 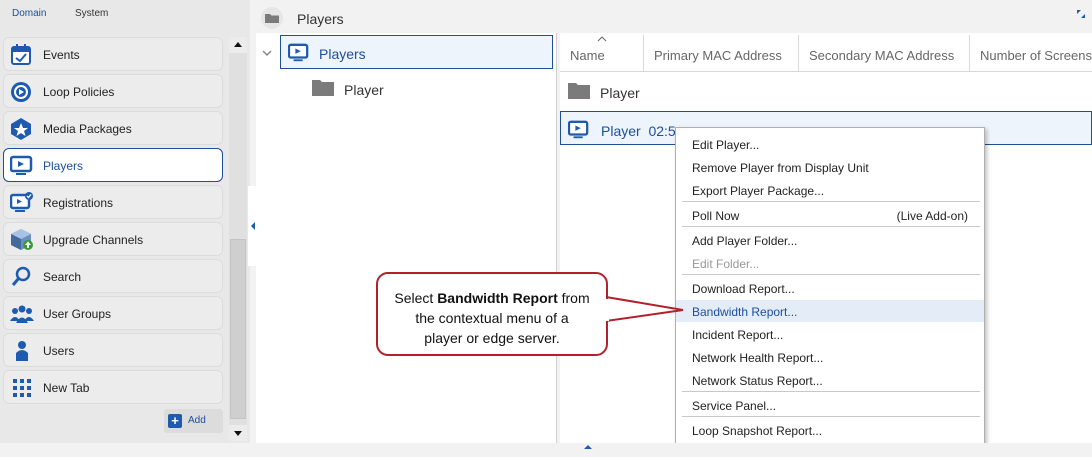 I want to click on add-button-label: Add, so click(x=197, y=420).